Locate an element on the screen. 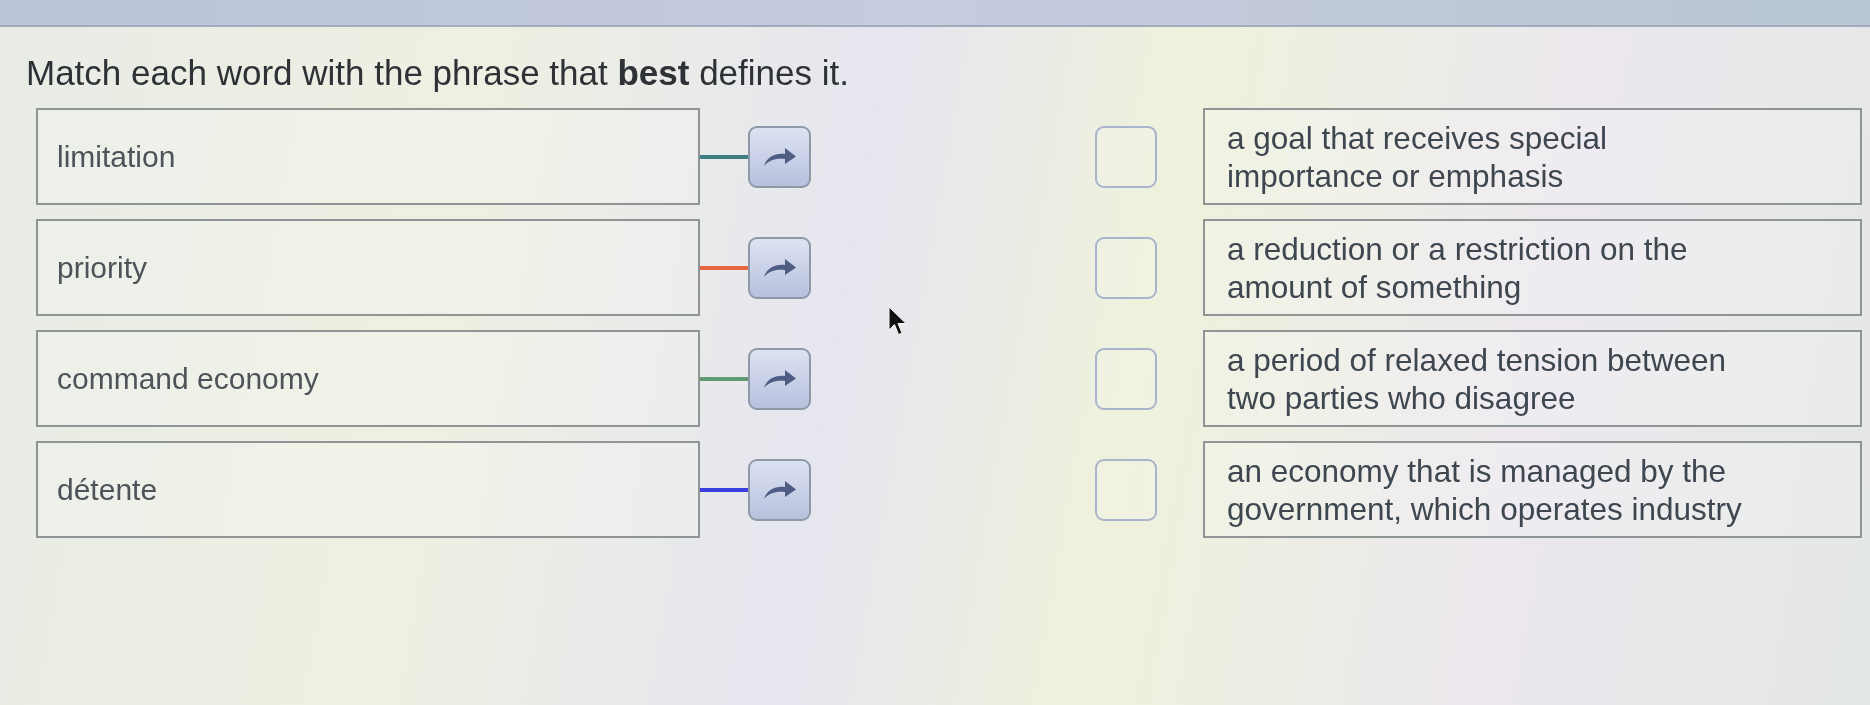 This screenshot has width=1870, height=705. definition-text: a goal that receives special importance or emphasis is located at coordinates (1417, 156).